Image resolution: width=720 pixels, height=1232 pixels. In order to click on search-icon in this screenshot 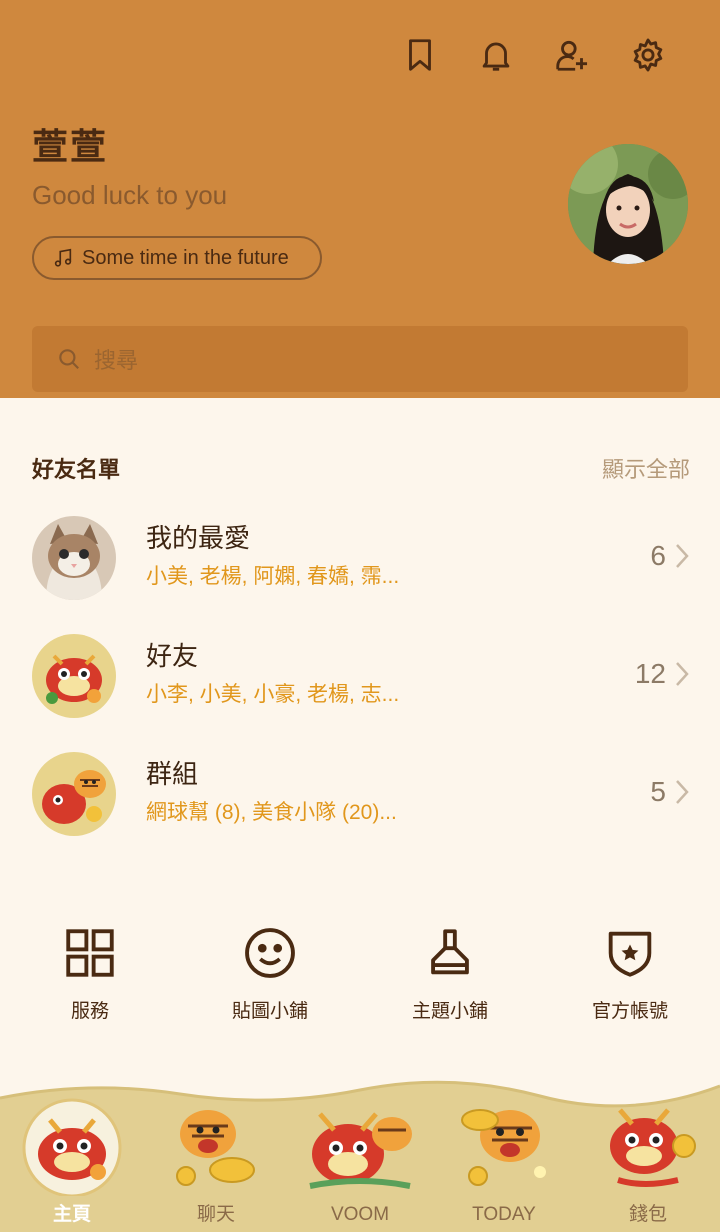, I will do `click(69, 359)`.